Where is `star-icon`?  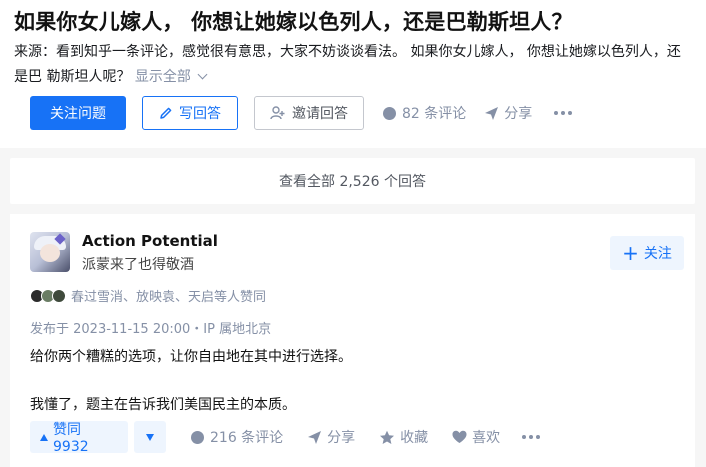
star-icon is located at coordinates (387, 437).